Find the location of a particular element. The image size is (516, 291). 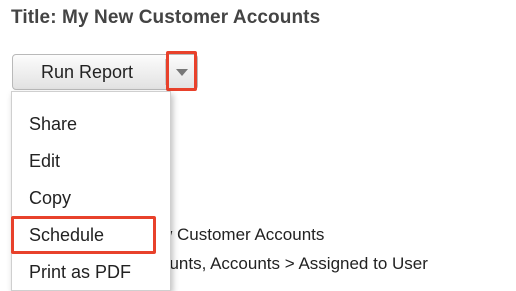

chevron-down-icon is located at coordinates (182, 72).